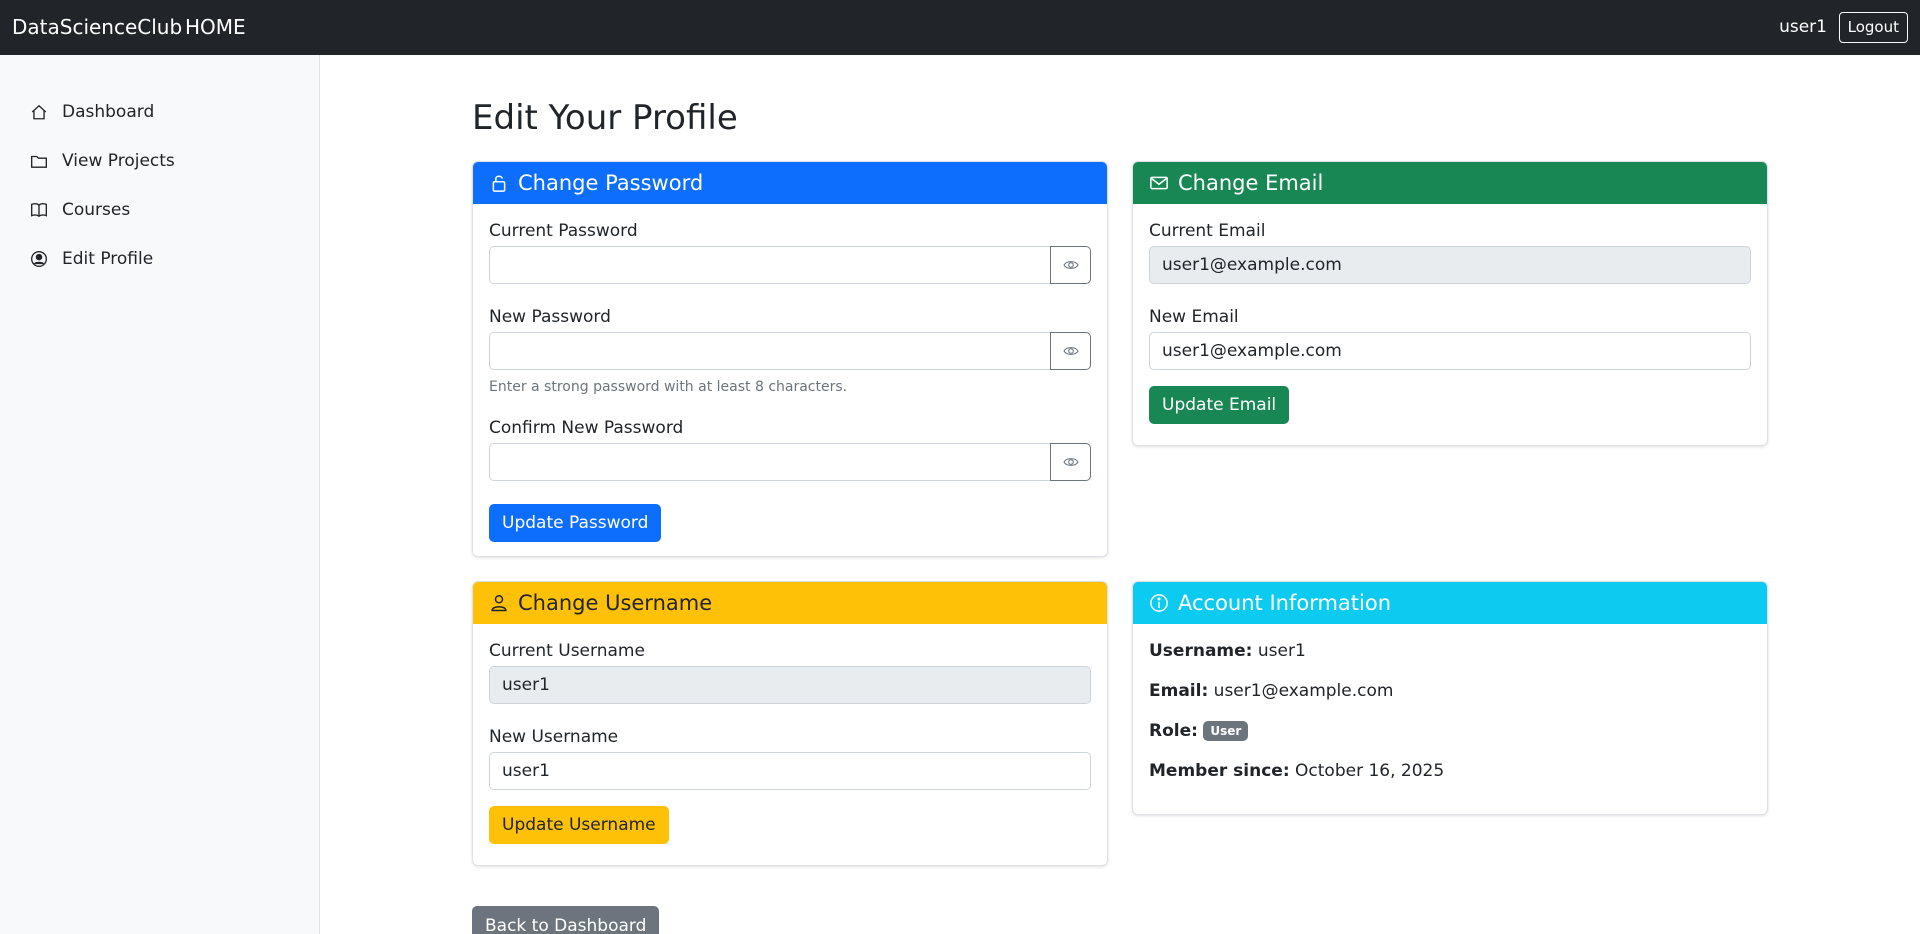 This screenshot has width=1920, height=934. I want to click on confirm-password-label: Confirm New Password, so click(586, 428).